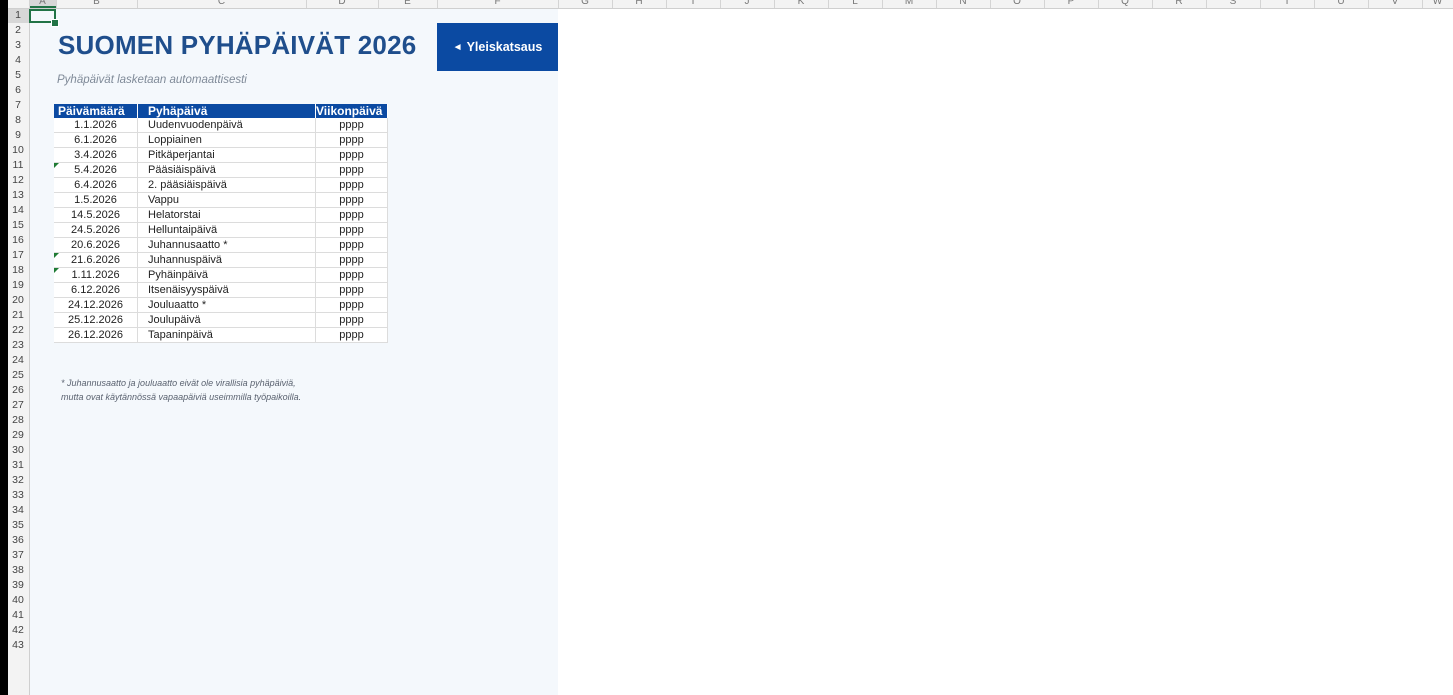 The height and width of the screenshot is (695, 1453). I want to click on row-header-12: 12, so click(18, 180).